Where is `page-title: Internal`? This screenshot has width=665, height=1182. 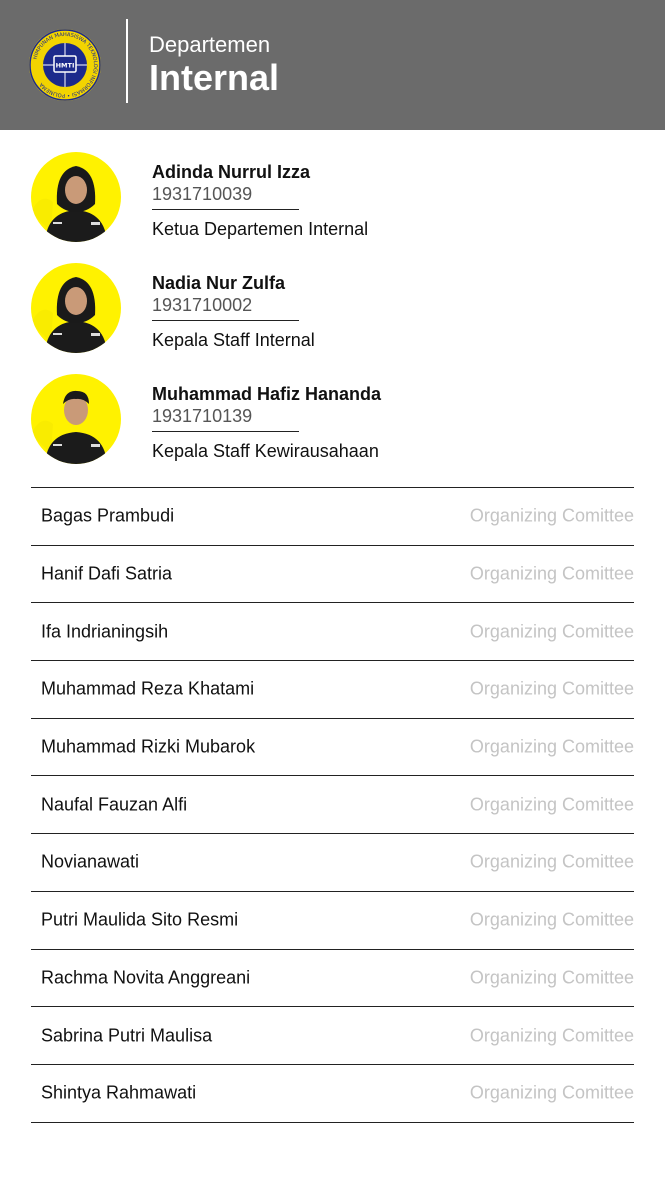
page-title: Internal is located at coordinates (214, 77).